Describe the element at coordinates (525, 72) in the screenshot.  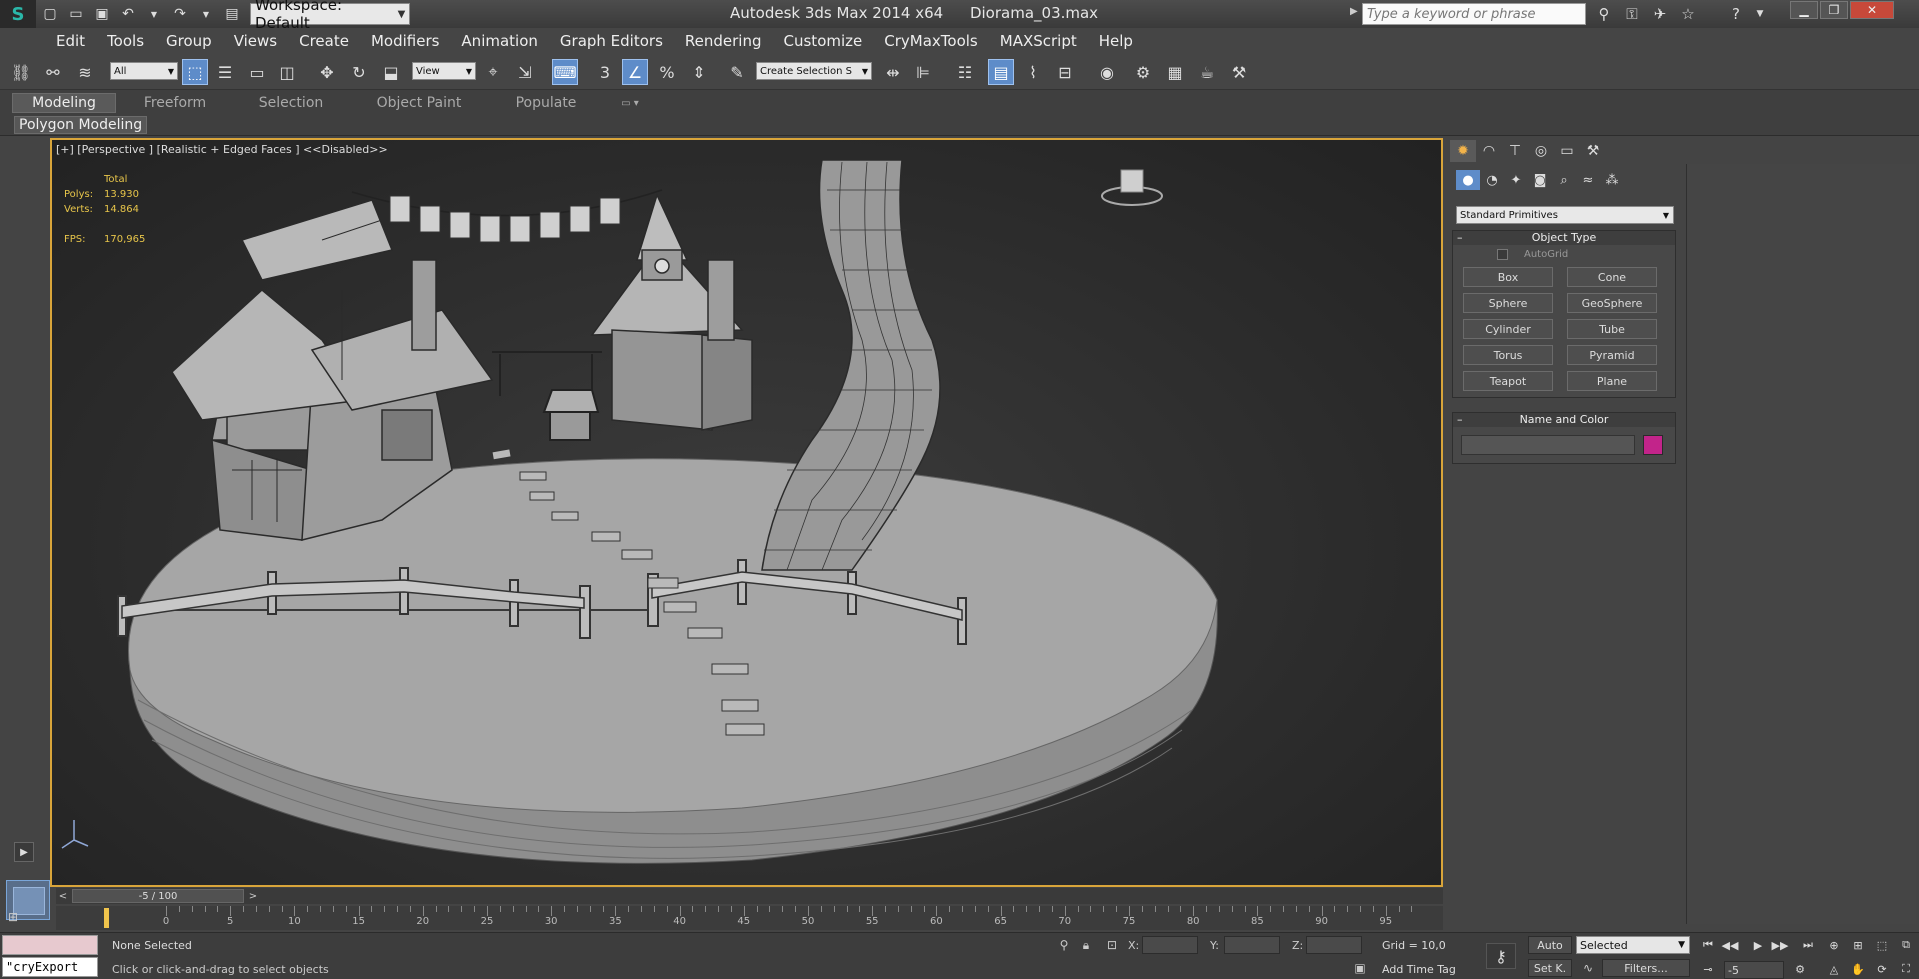
I see `select-manipulate-icon: ⇲` at that location.